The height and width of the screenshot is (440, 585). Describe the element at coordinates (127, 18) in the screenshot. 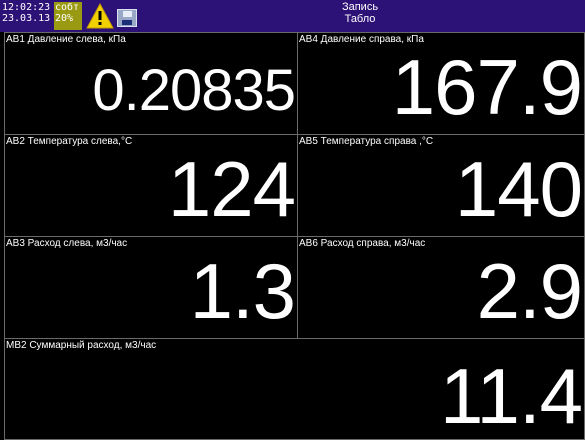

I see `floppy-disk-icon` at that location.